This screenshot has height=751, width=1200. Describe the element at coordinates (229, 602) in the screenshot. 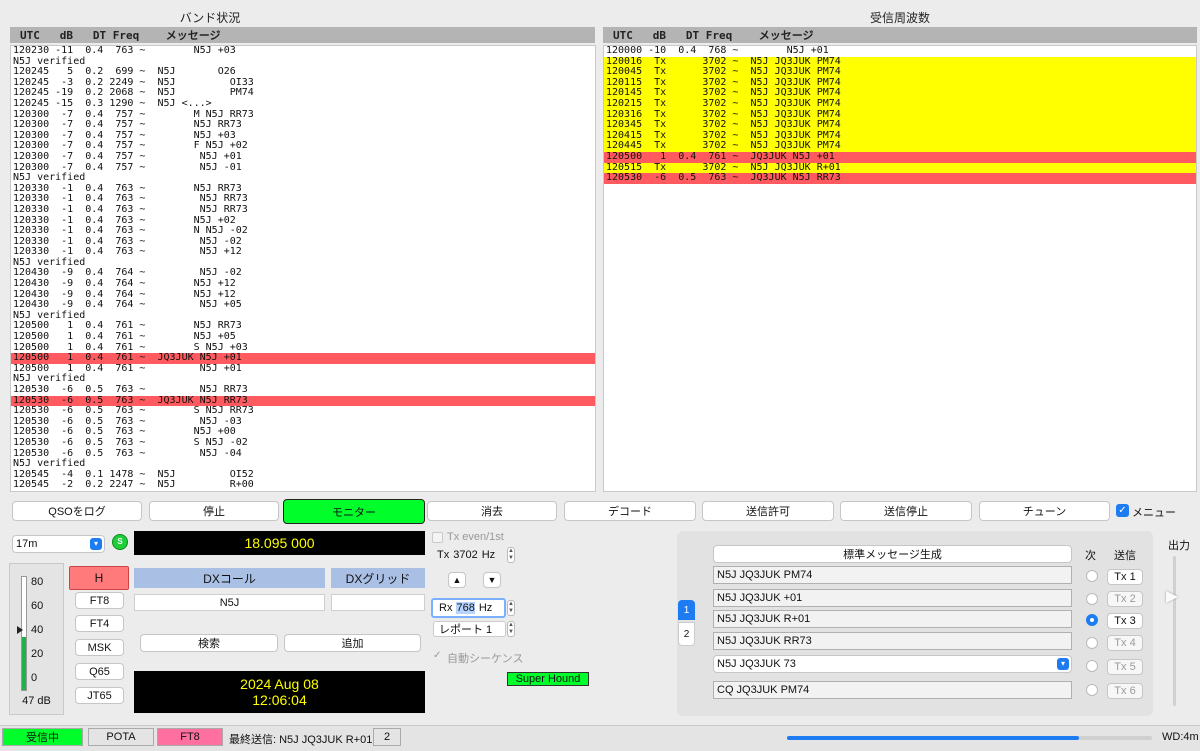

I see `dx-call-input: N5J` at that location.